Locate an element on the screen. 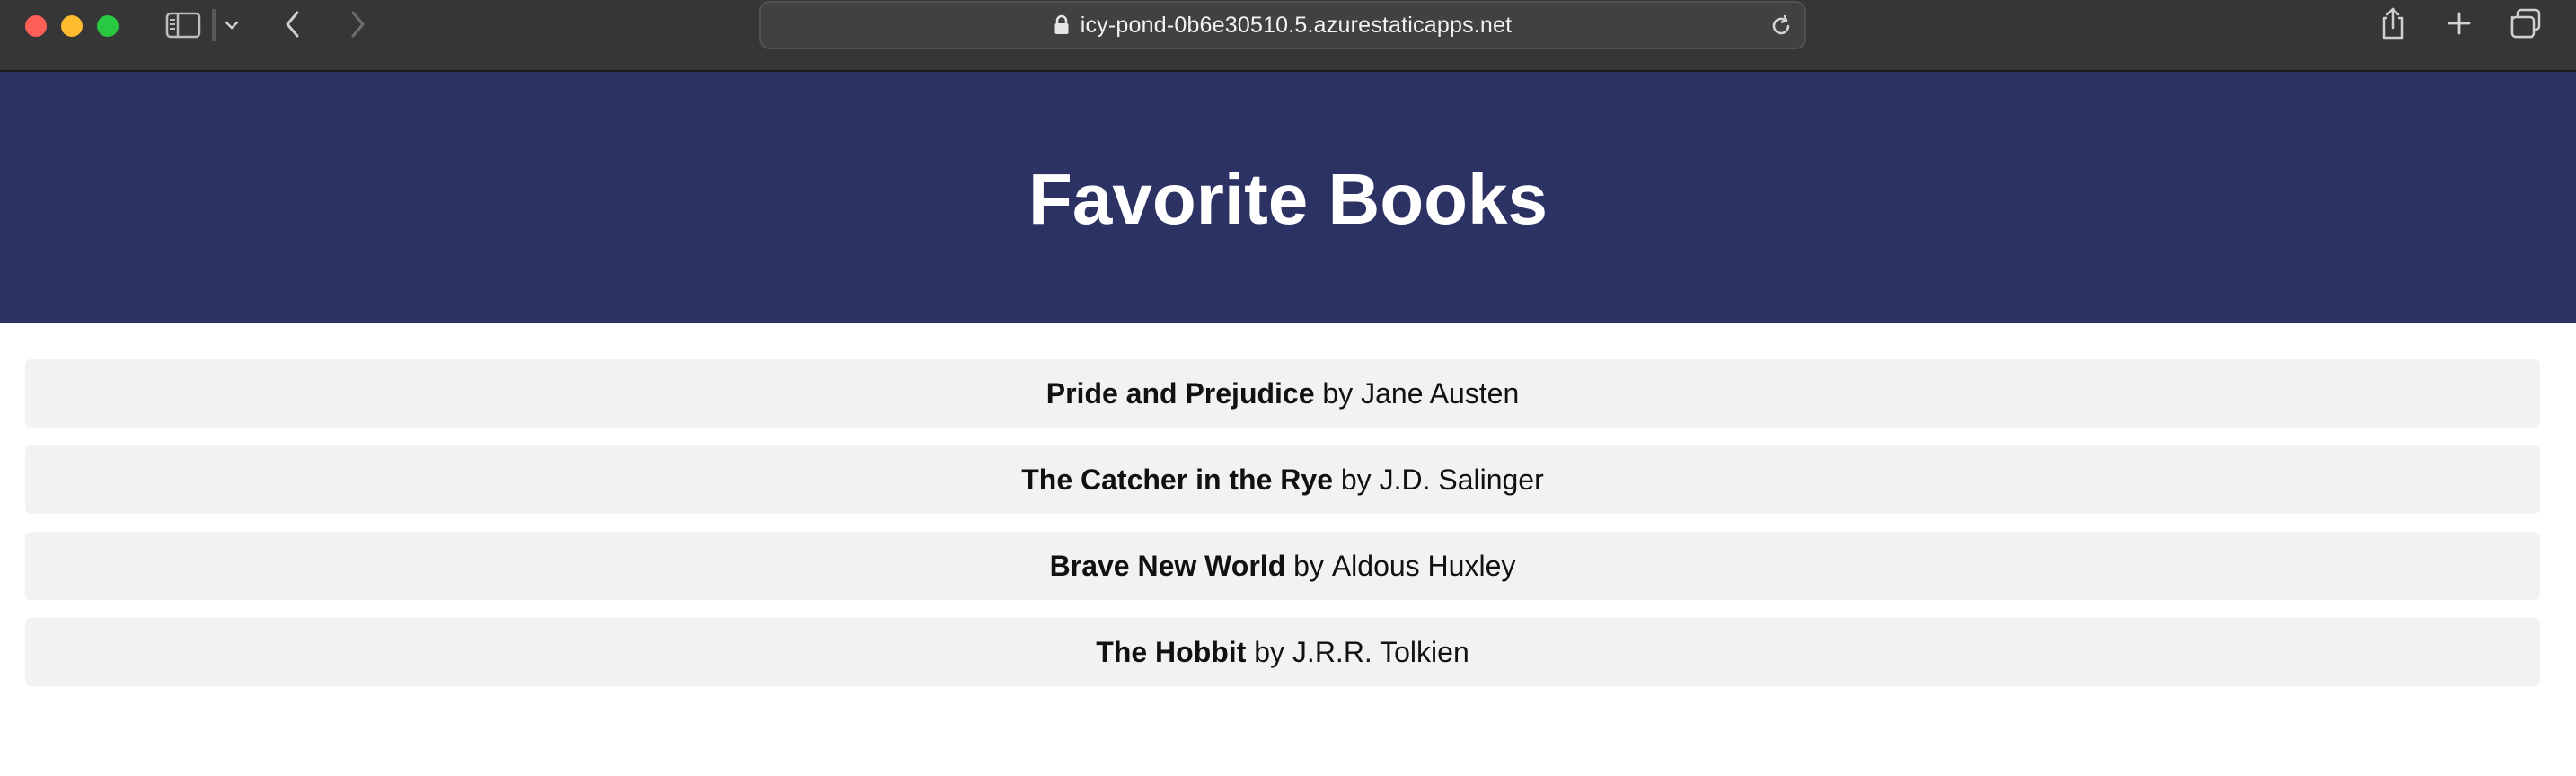 The image size is (2576, 776). book-author: J.D. Salinger is located at coordinates (1461, 480).